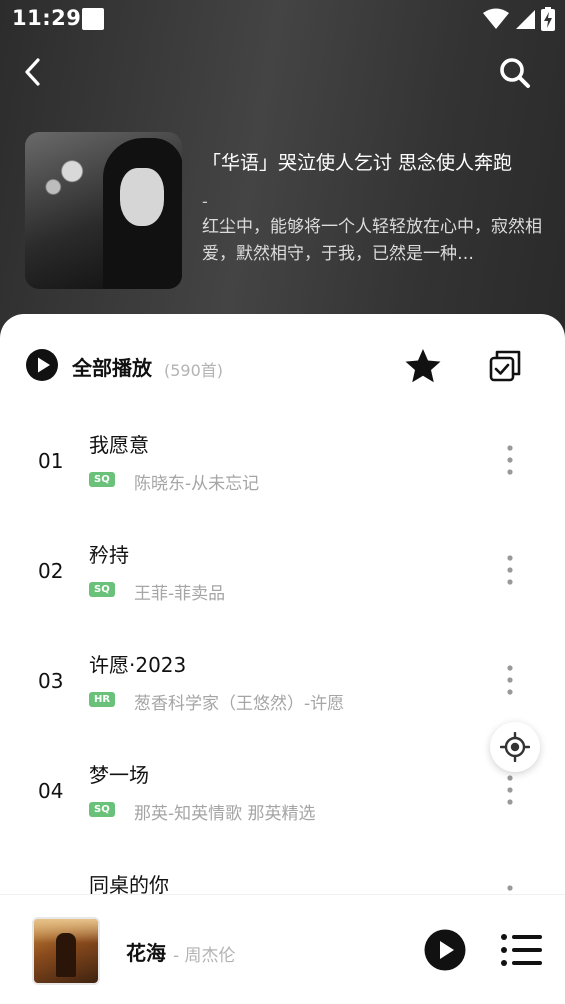 This screenshot has height=1004, width=565. I want to click on play-all-button: 全部播放, so click(112, 366).